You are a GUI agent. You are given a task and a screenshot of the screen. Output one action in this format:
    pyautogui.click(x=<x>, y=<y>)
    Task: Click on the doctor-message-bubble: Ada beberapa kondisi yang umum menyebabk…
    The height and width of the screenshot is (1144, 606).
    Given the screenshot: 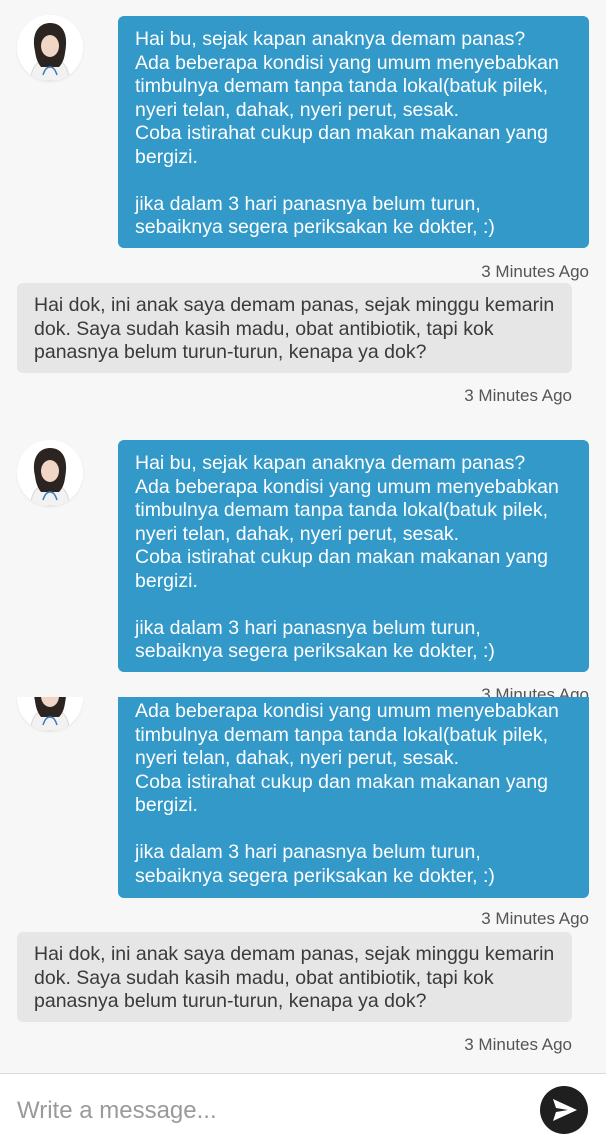 What is the action you would take?
    pyautogui.click(x=353, y=797)
    